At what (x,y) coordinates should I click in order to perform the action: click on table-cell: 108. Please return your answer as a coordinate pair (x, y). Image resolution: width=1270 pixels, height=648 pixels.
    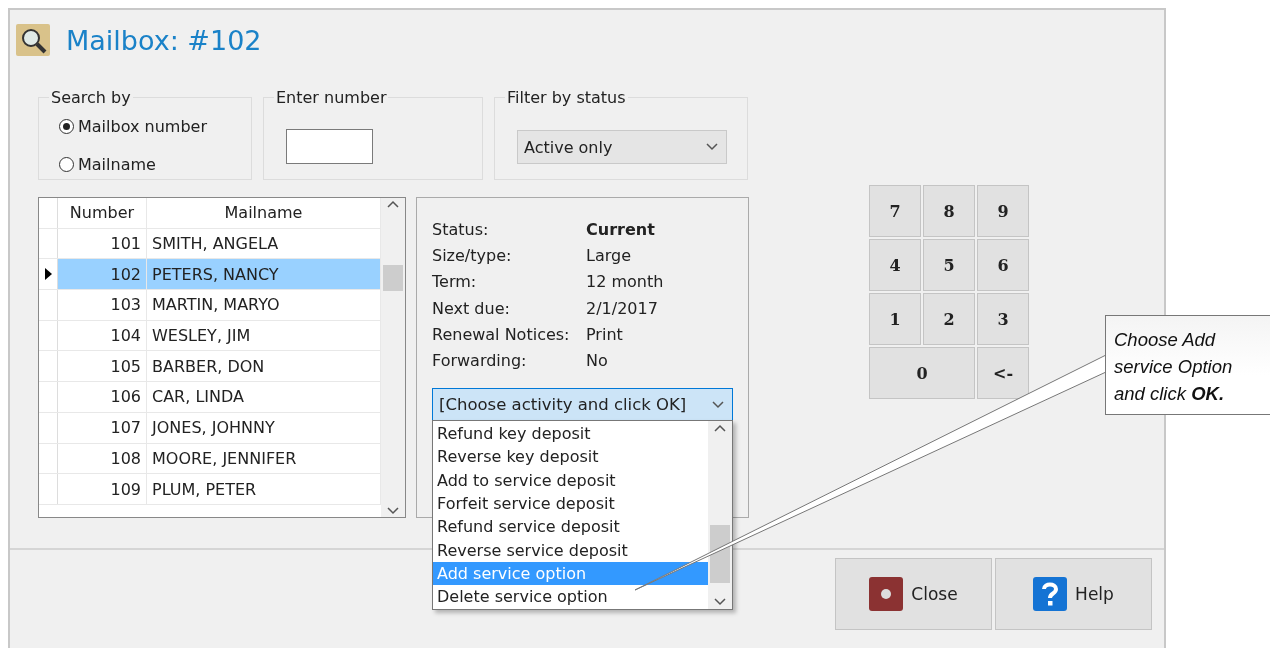
    Looking at the image, I should click on (102, 458).